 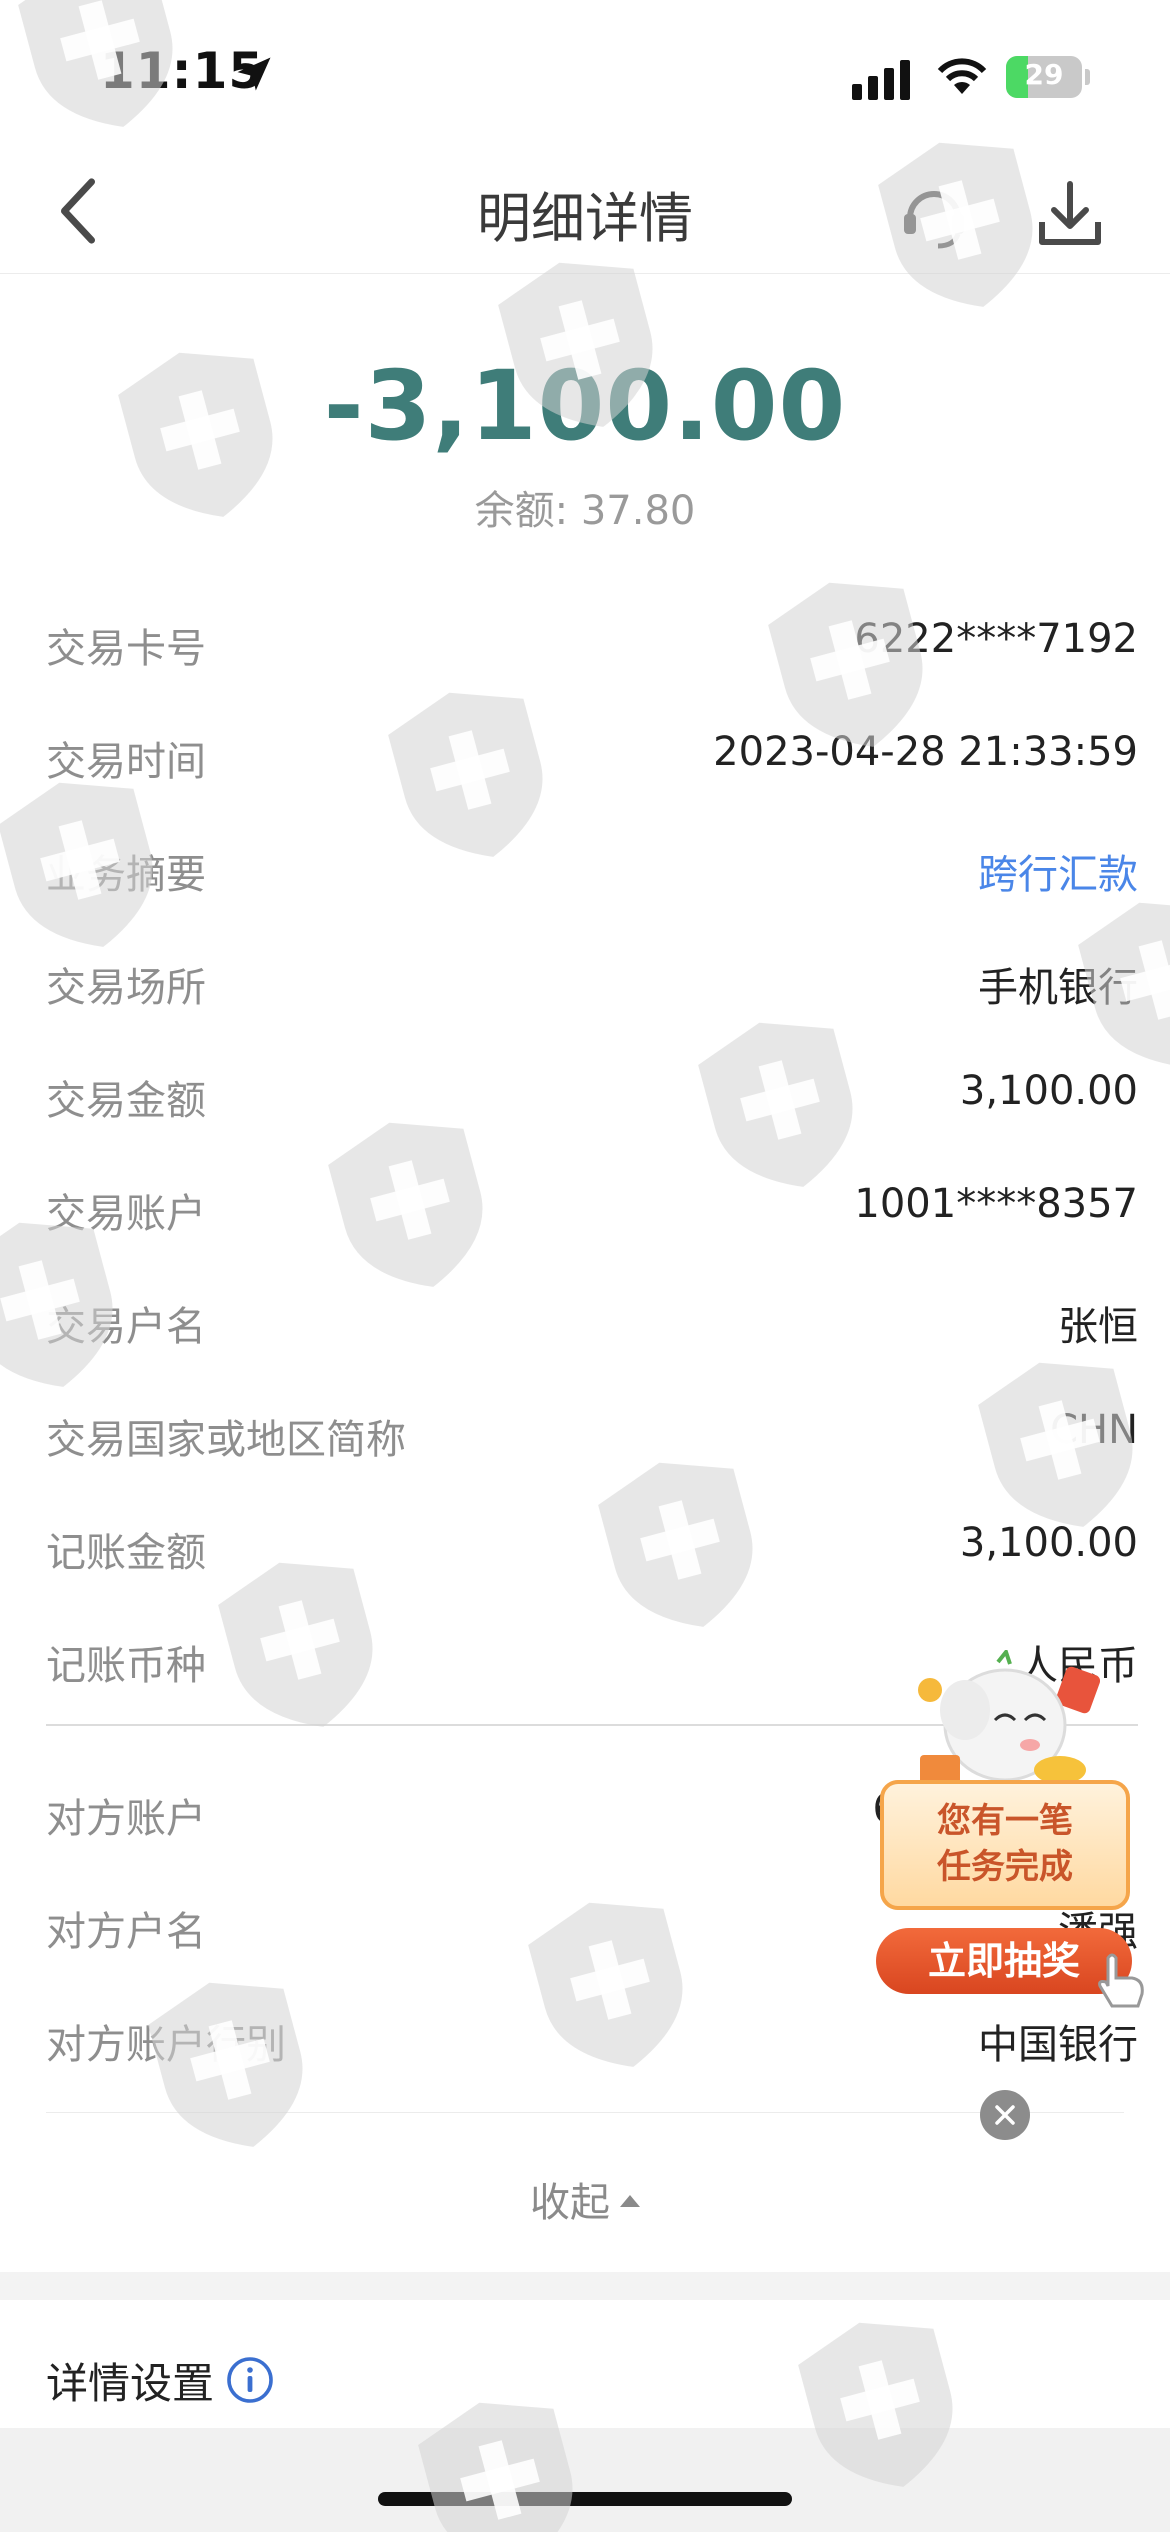 I want to click on detail-value: 张恒, so click(x=1098, y=1327).